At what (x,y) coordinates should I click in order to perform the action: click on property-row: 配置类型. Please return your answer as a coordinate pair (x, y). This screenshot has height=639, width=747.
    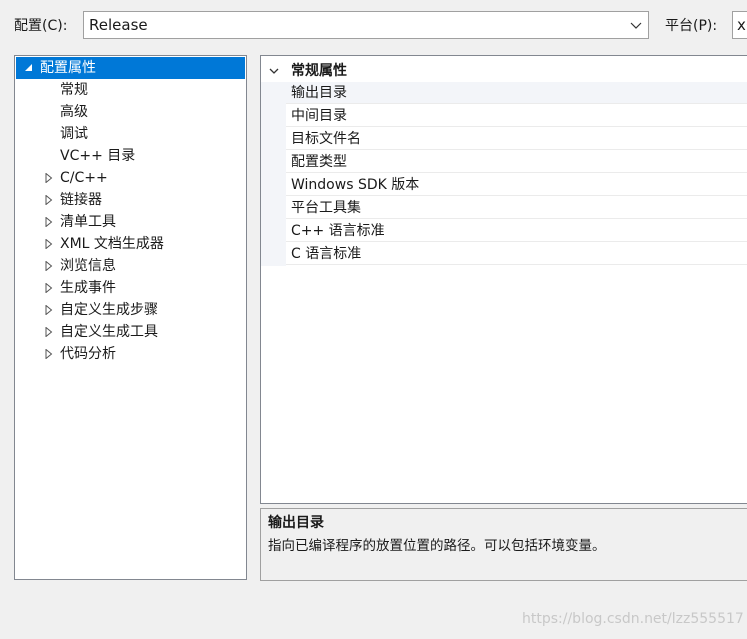
    Looking at the image, I should click on (516, 162).